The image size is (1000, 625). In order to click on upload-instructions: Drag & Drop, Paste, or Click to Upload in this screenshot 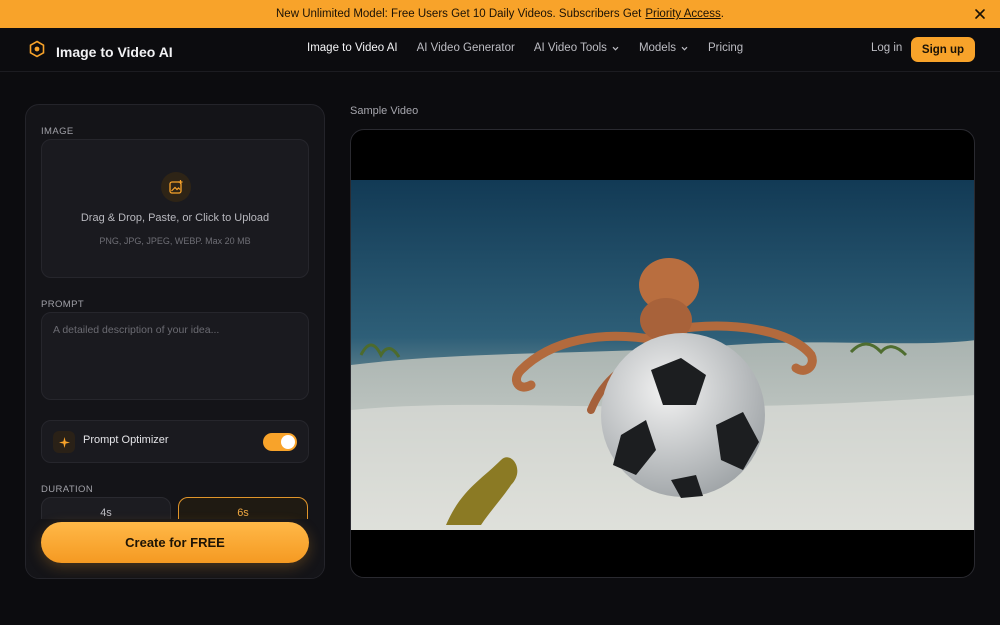, I will do `click(175, 218)`.